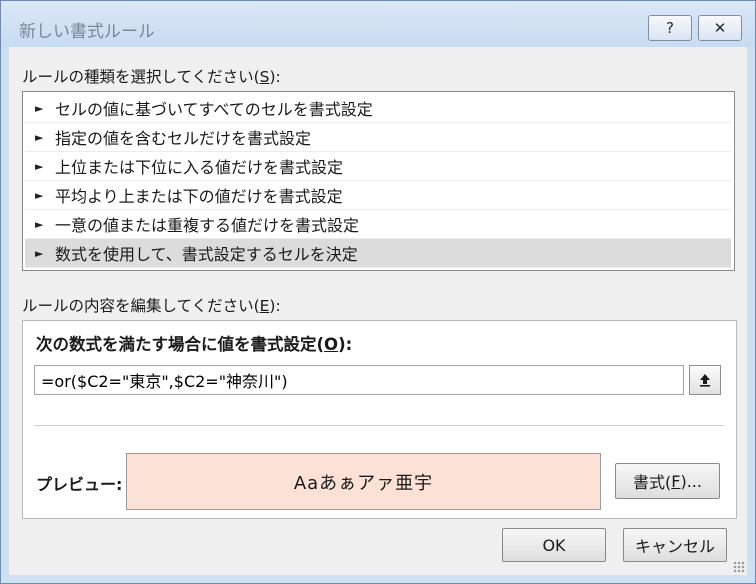 The width and height of the screenshot is (756, 584). What do you see at coordinates (363, 481) in the screenshot?
I see `preview-box: Aaあぁアァ亜宇` at bounding box center [363, 481].